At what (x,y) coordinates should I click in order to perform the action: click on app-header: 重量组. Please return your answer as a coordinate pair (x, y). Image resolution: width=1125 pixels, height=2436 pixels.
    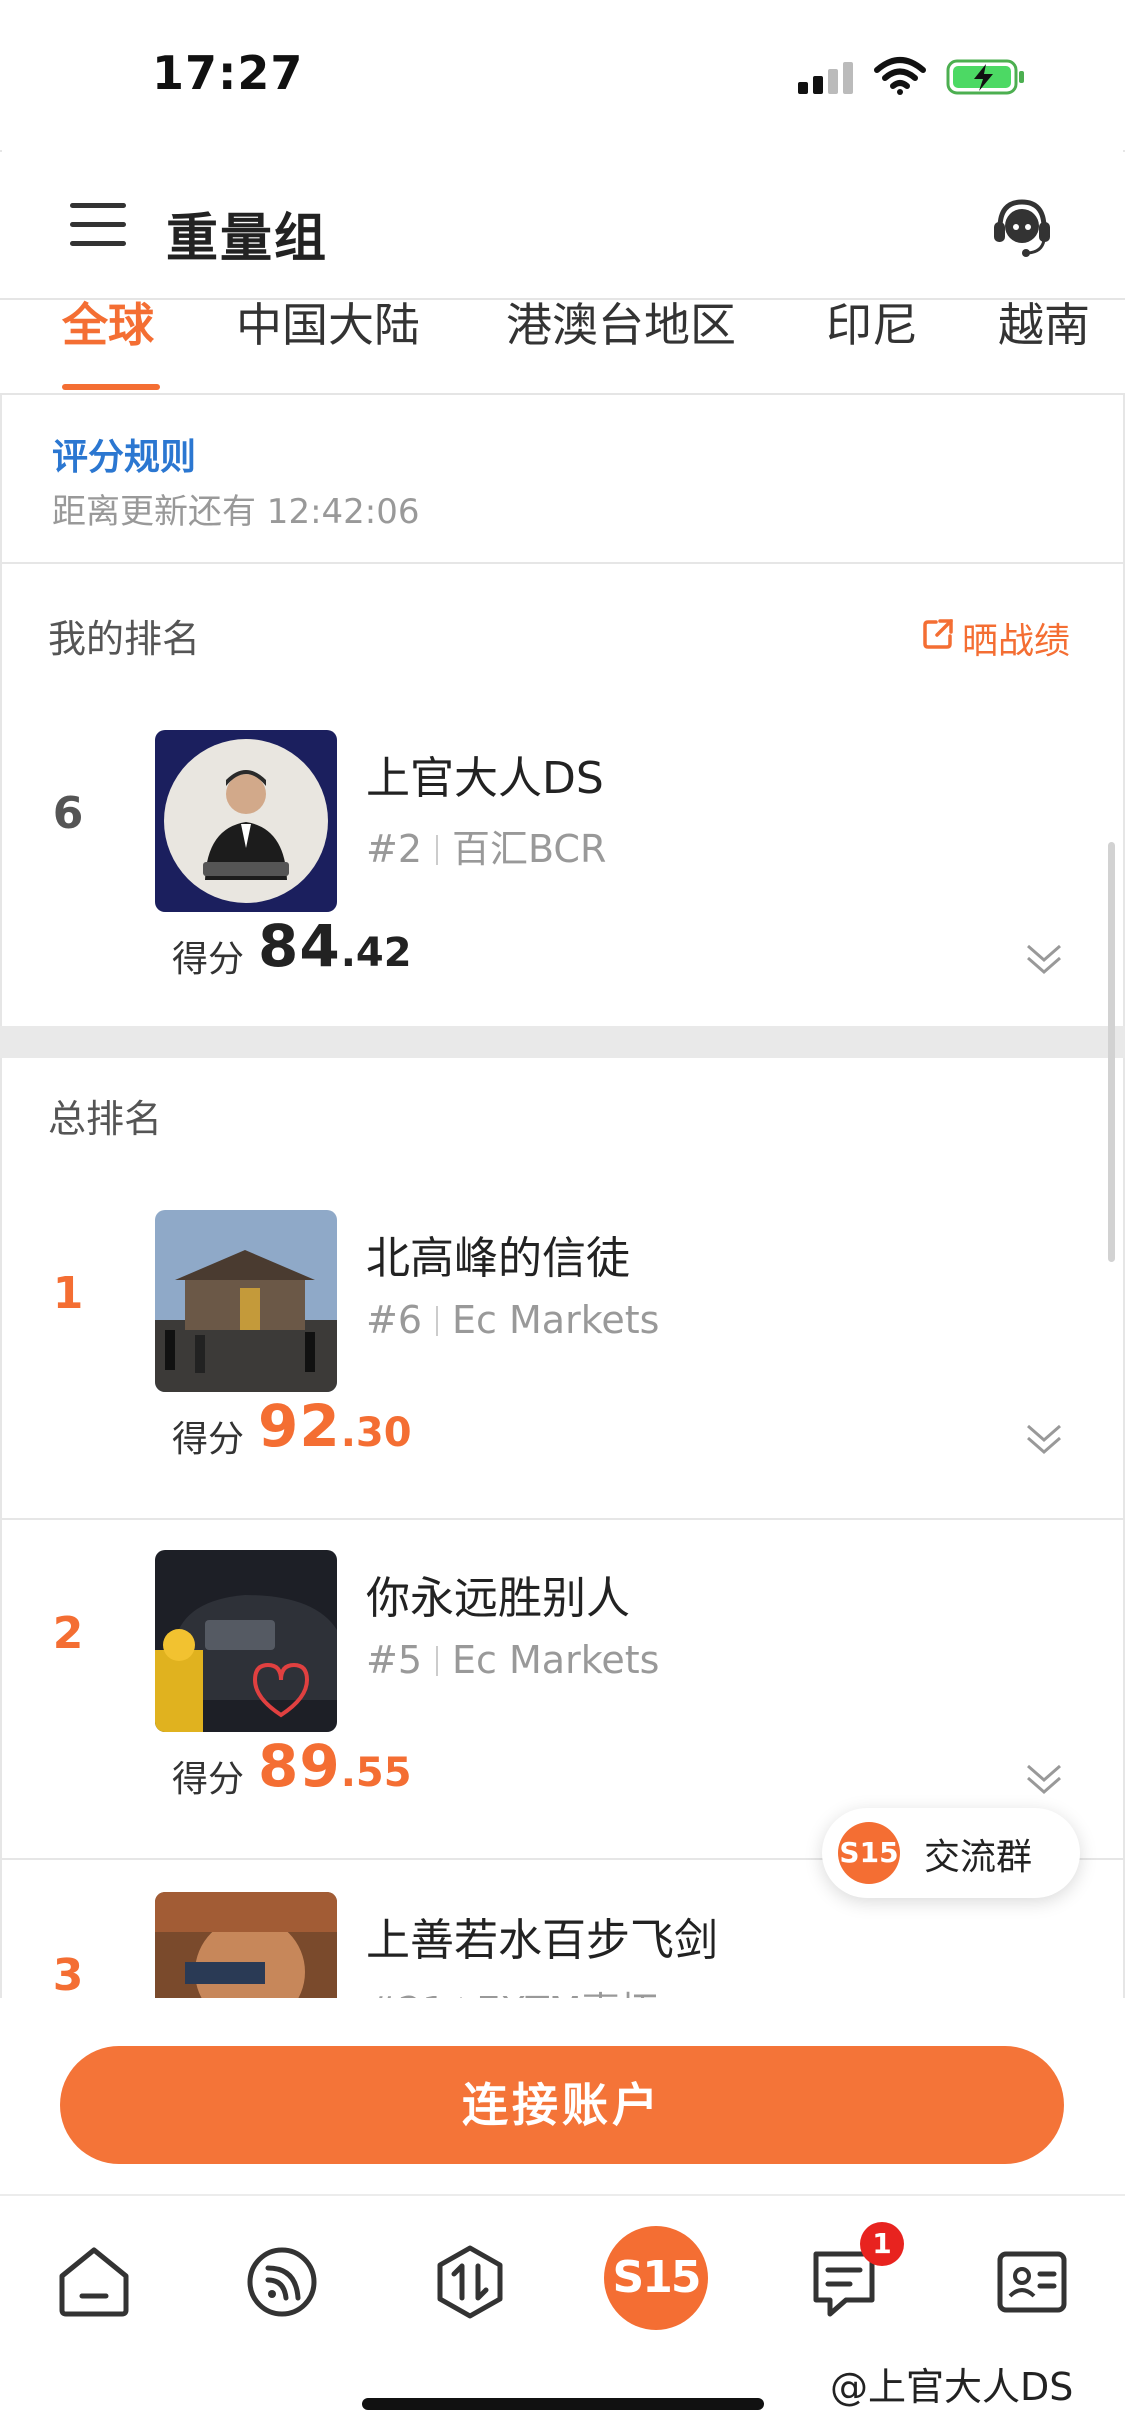
    Looking at the image, I should click on (562, 226).